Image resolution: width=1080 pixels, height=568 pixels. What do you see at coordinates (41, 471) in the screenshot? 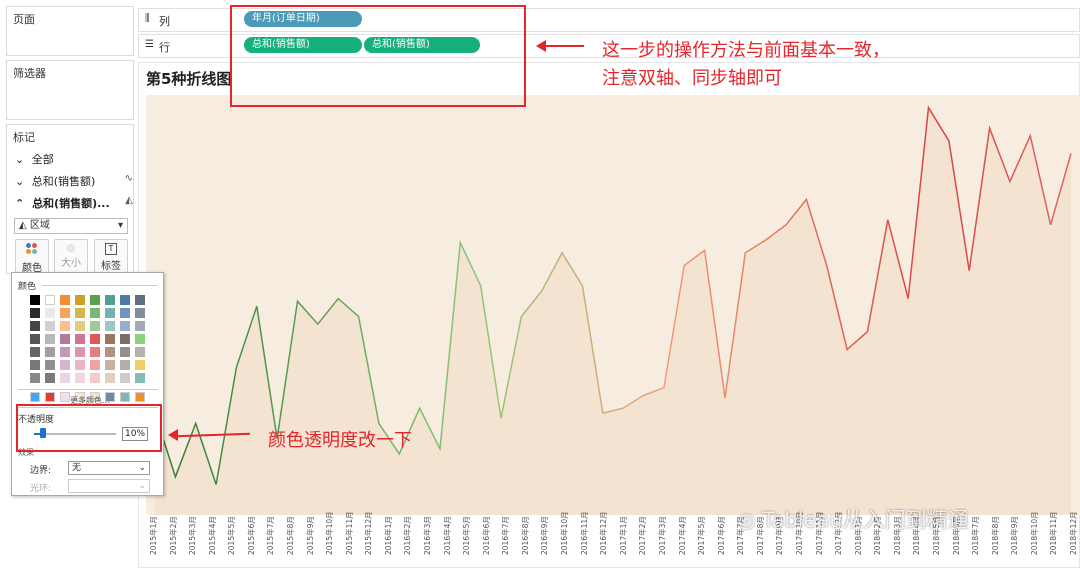
I see `border-label: 边界:` at bounding box center [41, 471].